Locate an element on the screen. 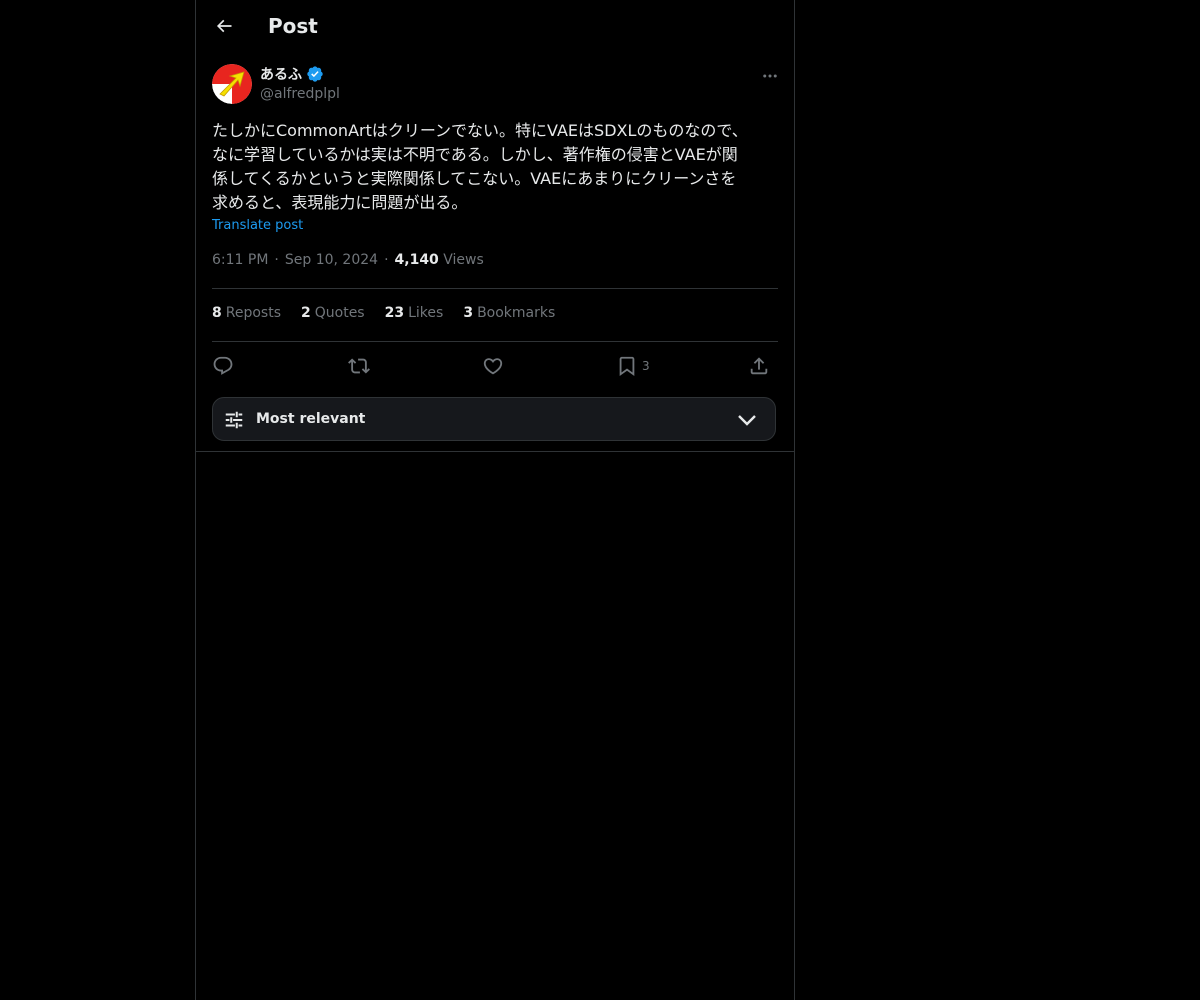  post-stats: 8 Reposts 2 Quotes 23 Likes 3 Bookmarks is located at coordinates (383, 313).